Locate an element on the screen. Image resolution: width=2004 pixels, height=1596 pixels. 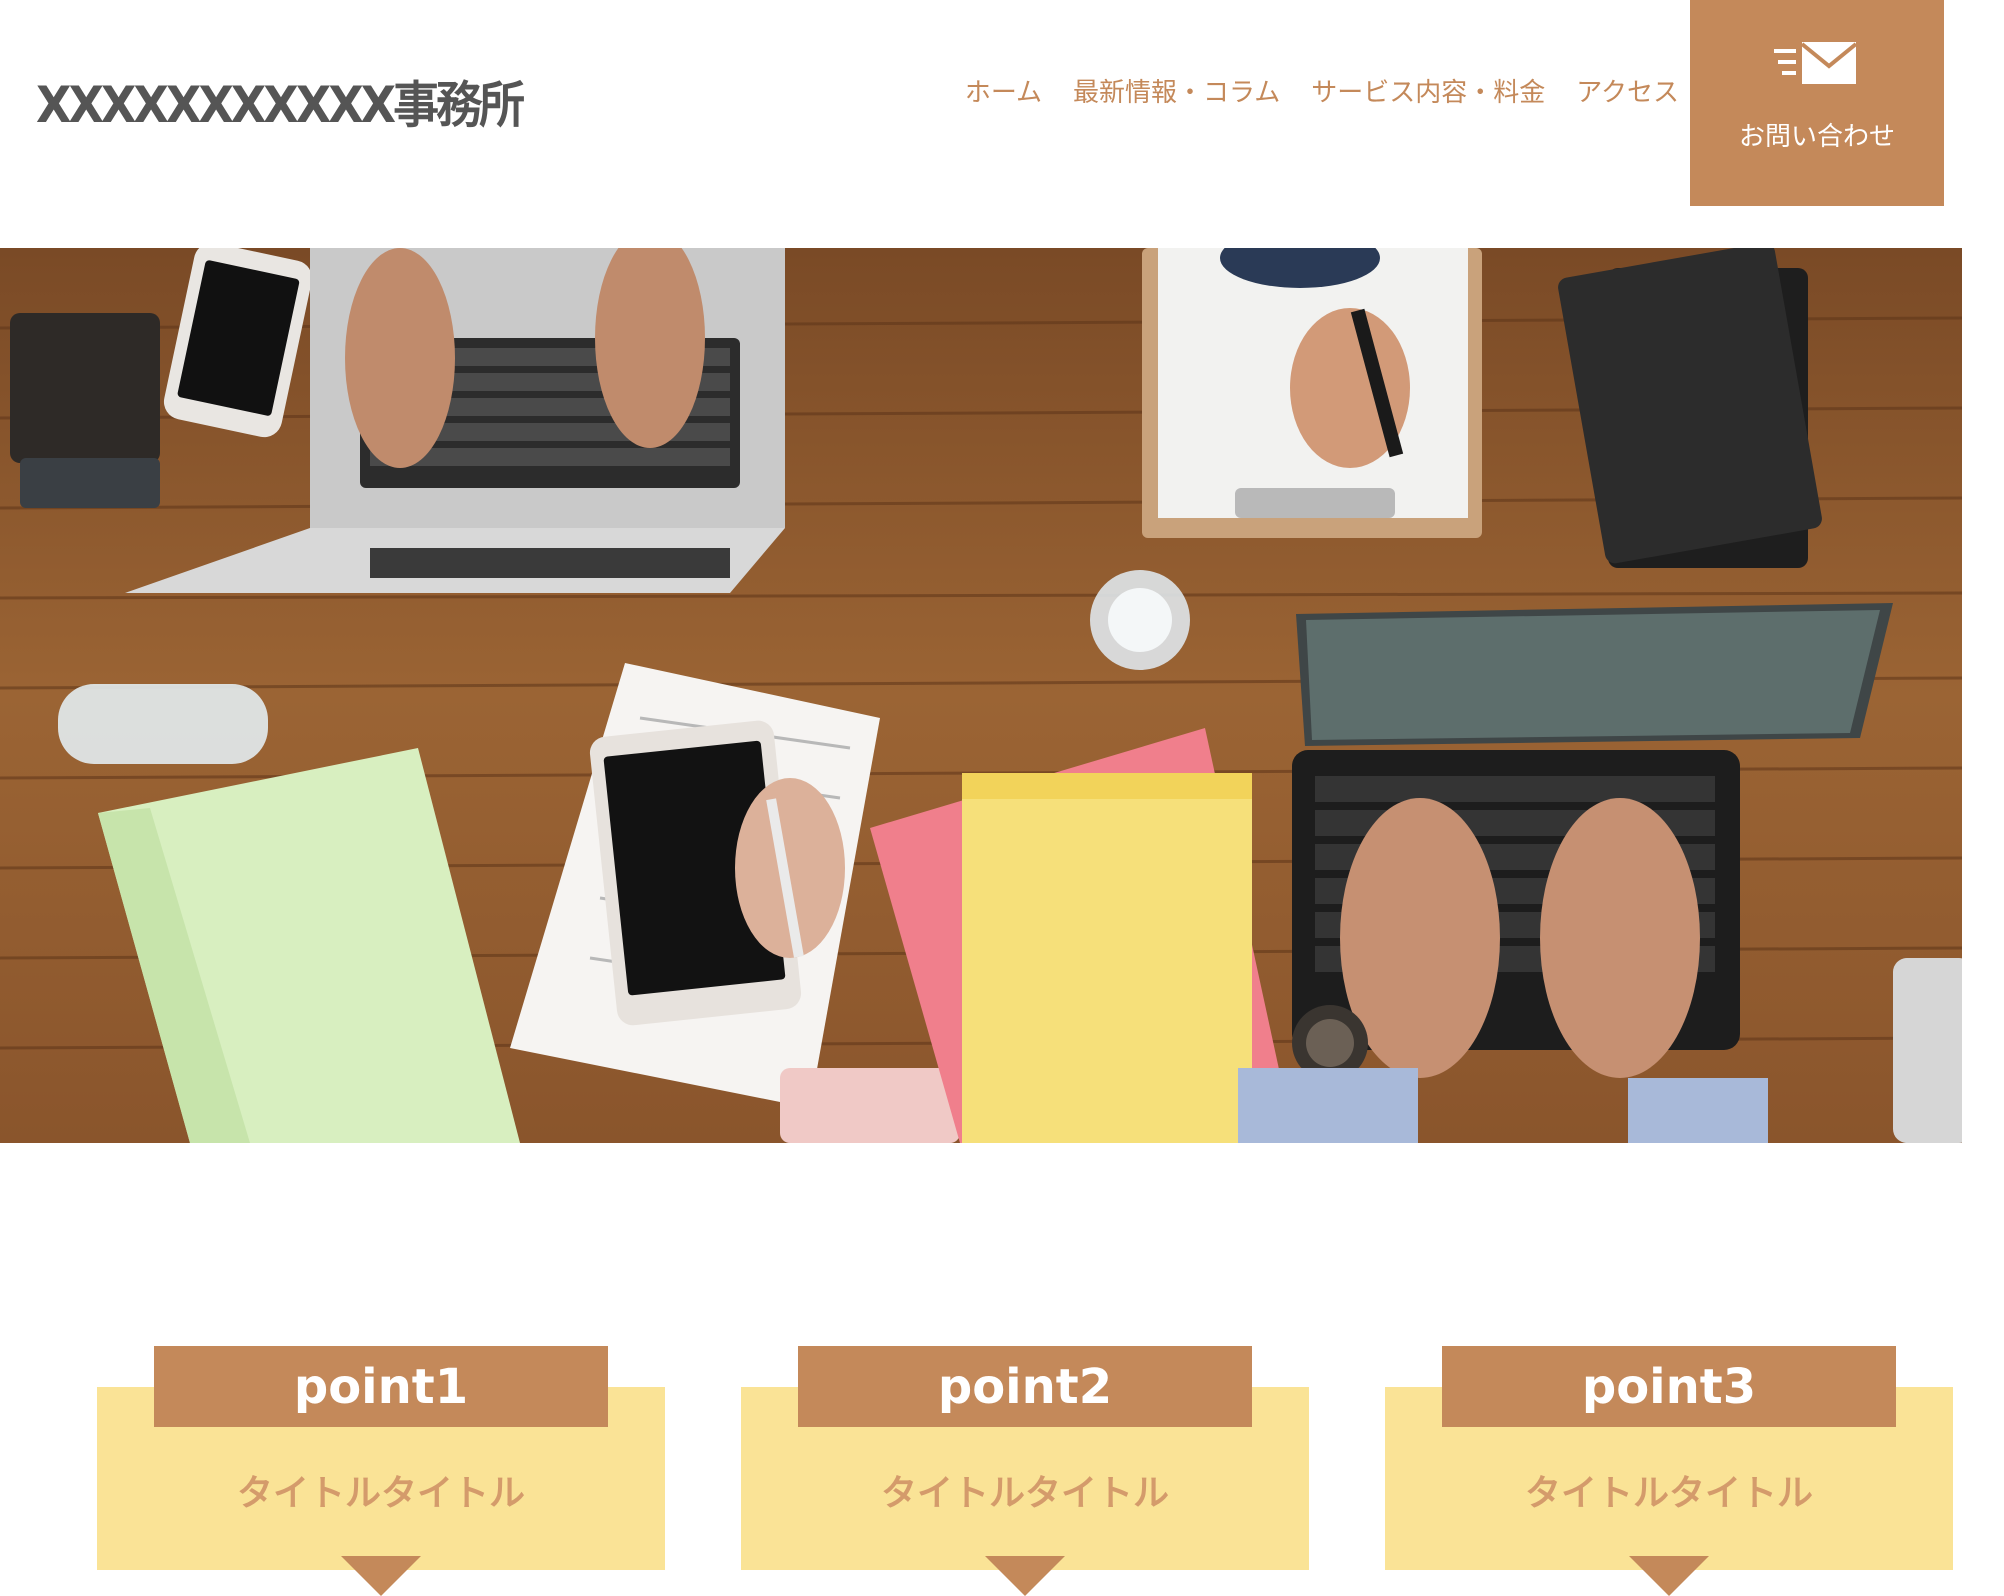
point-label: point1 is located at coordinates (381, 1386).